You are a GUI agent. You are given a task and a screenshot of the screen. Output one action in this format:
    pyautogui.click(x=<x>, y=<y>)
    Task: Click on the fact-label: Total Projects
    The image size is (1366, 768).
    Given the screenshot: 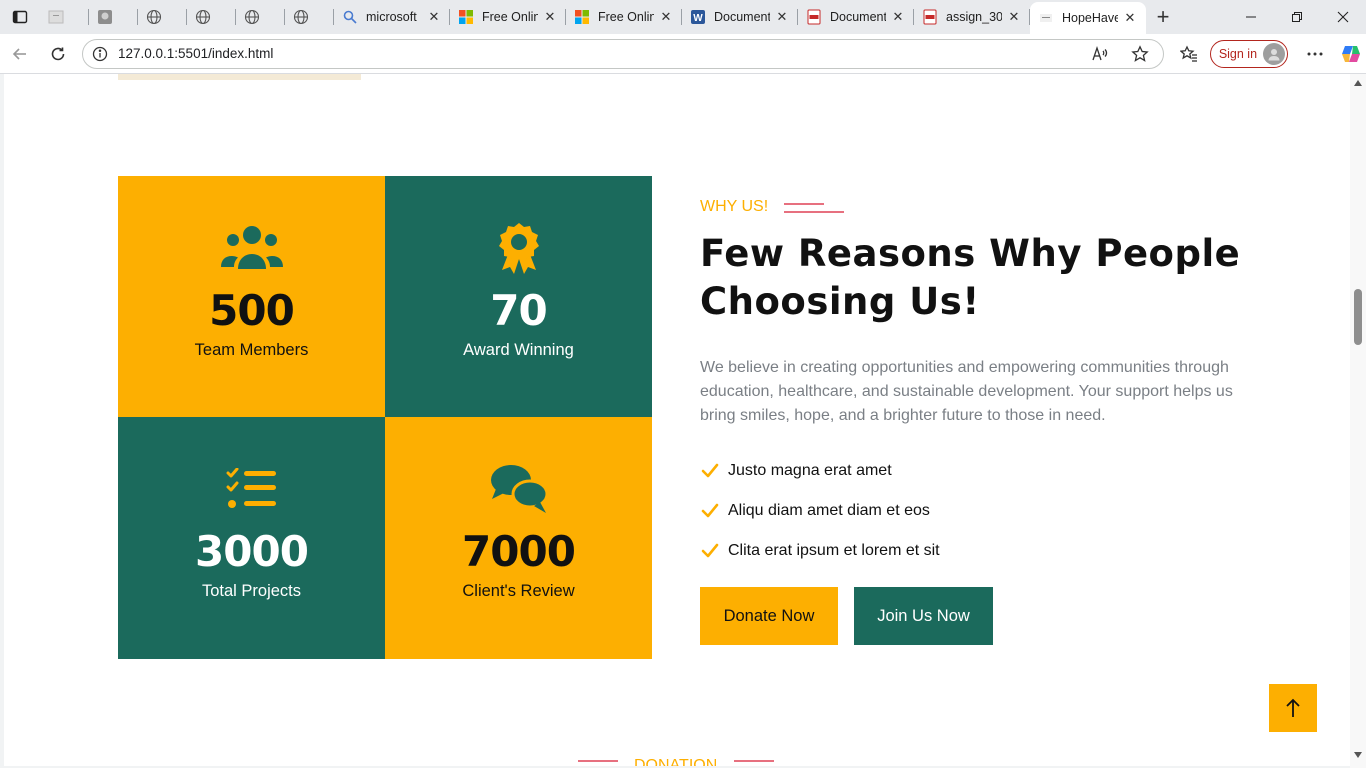 What is the action you would take?
    pyautogui.click(x=251, y=591)
    